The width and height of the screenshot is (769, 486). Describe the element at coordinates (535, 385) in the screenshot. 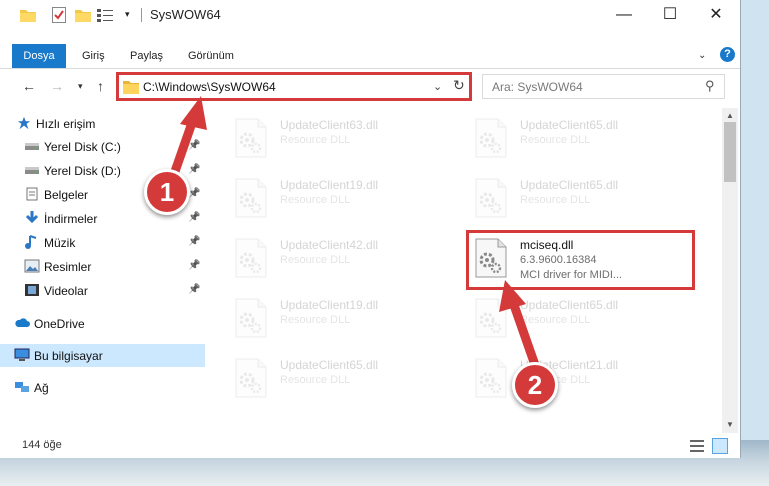

I see `step-2-badge: 2` at that location.